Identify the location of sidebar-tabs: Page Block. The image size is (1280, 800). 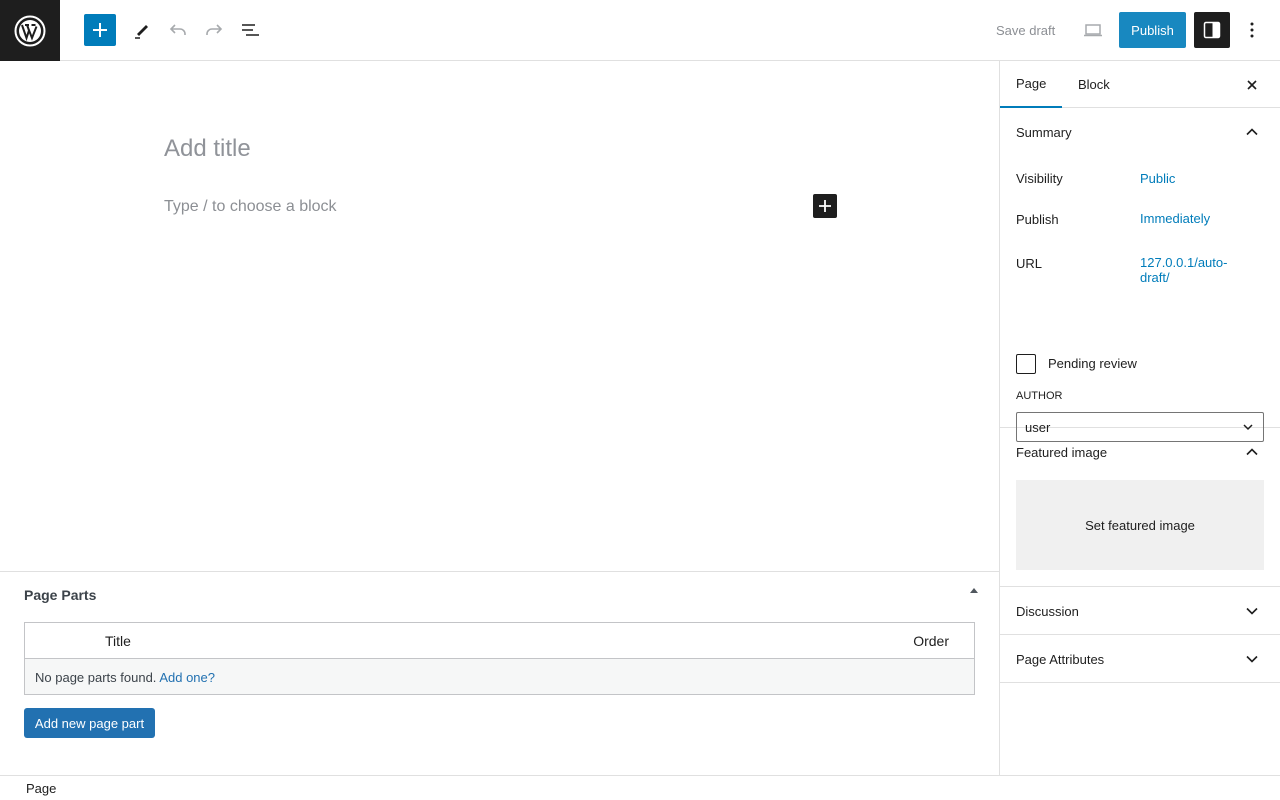
(1140, 84).